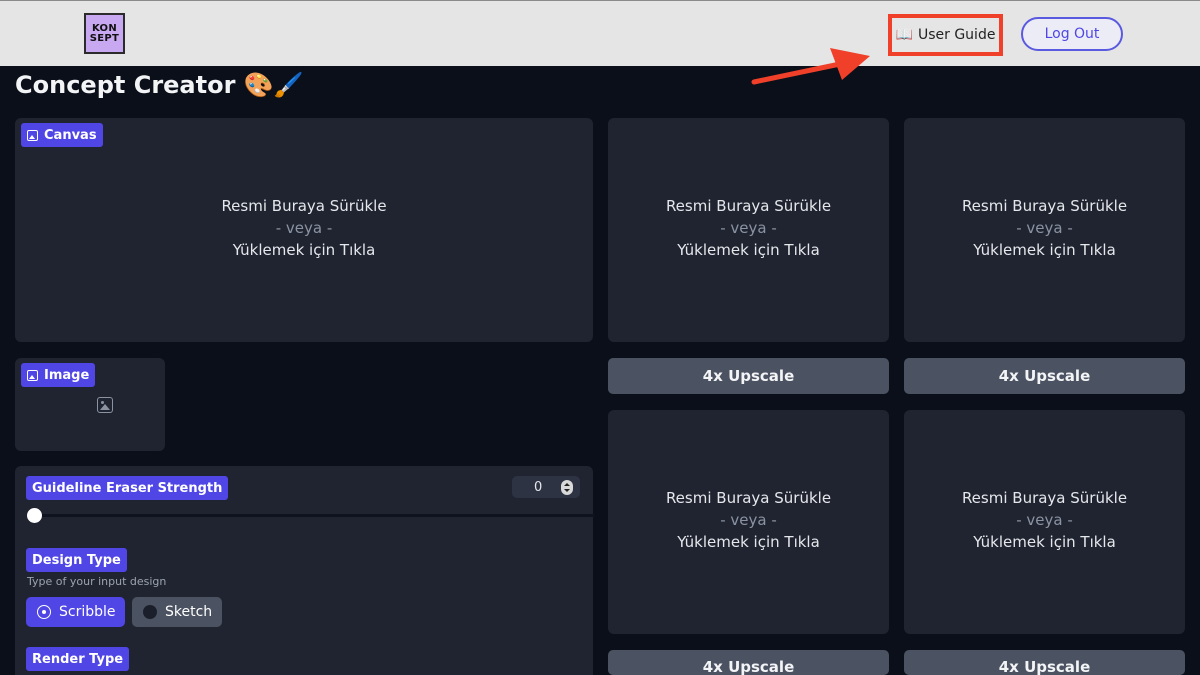  Describe the element at coordinates (1072, 34) in the screenshot. I see `log-out-button: Log Out` at that location.